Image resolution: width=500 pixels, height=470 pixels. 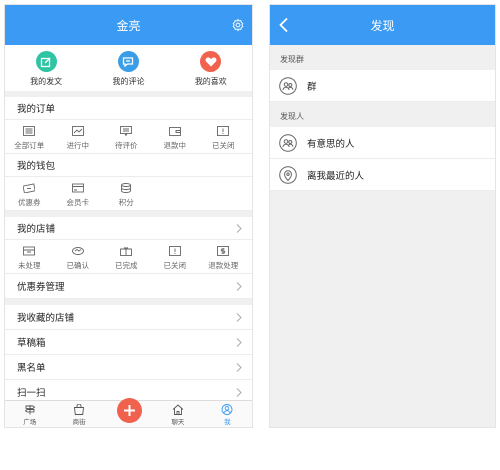 I want to click on more-list: 我收藏的店铺 草稿箱 黑名单 扫一扫, so click(x=128, y=355).